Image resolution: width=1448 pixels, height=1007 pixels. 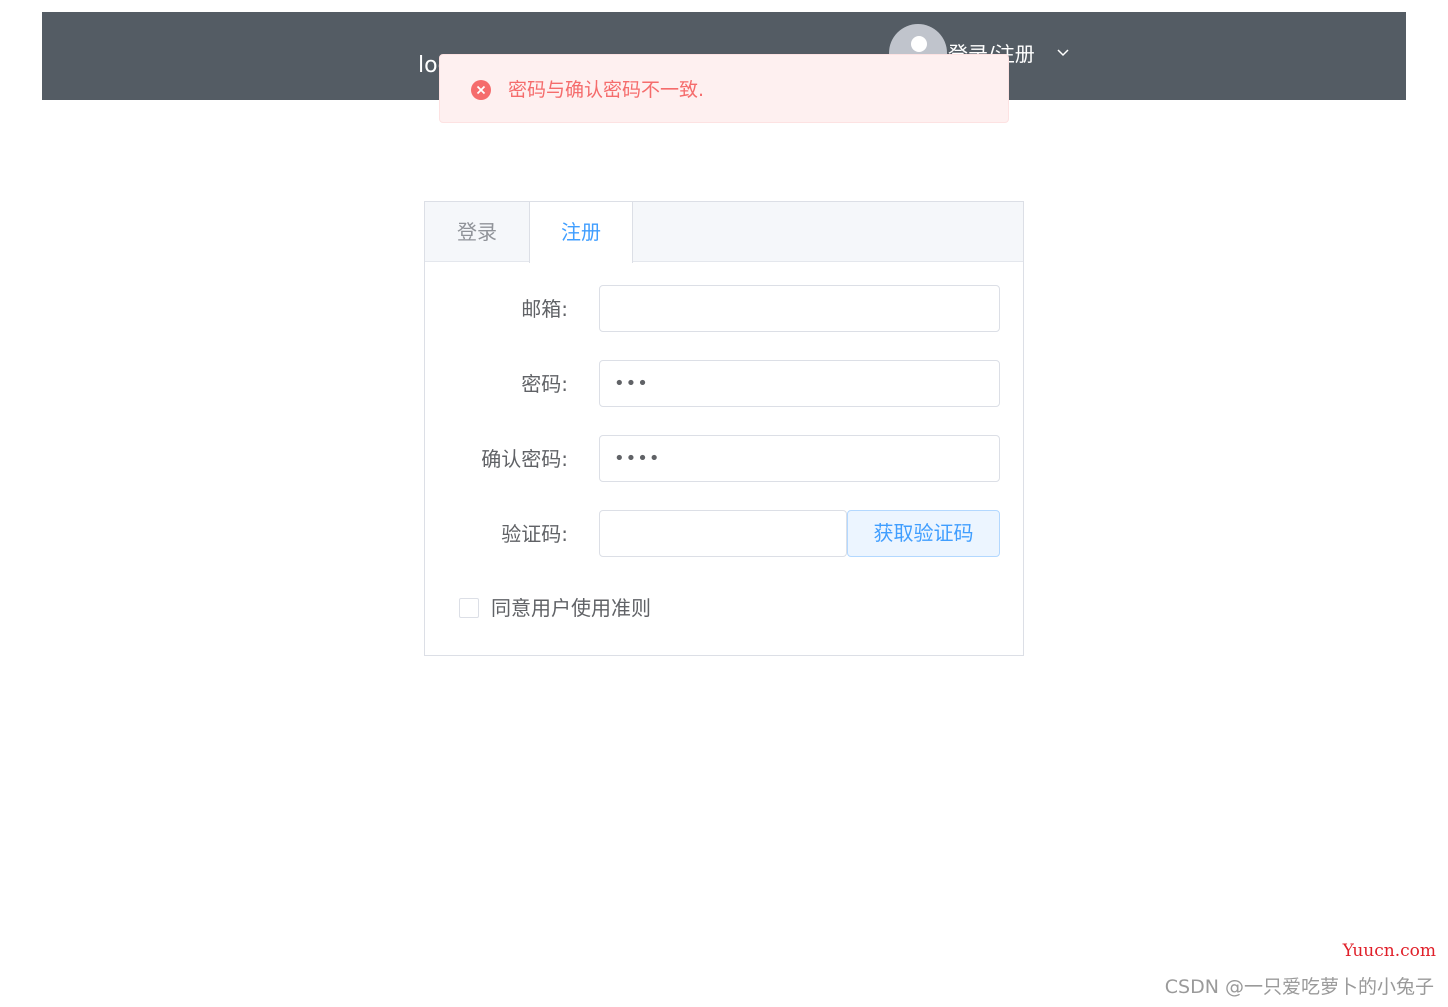 What do you see at coordinates (581, 232) in the screenshot?
I see `tab-register: 注册` at bounding box center [581, 232].